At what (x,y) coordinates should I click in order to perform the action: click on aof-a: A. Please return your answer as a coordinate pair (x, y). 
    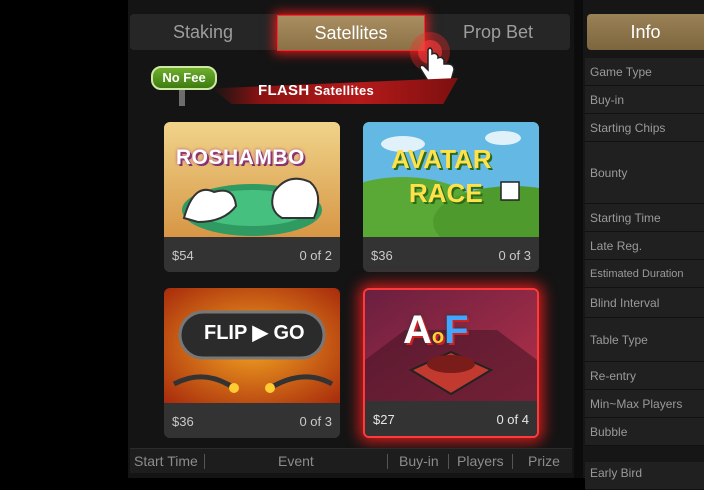
    Looking at the image, I should click on (417, 330).